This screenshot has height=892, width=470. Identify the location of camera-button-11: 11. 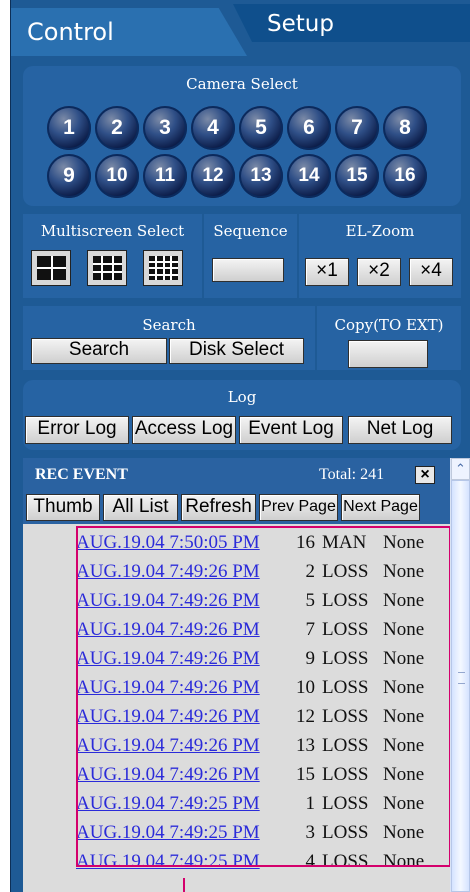
(165, 176).